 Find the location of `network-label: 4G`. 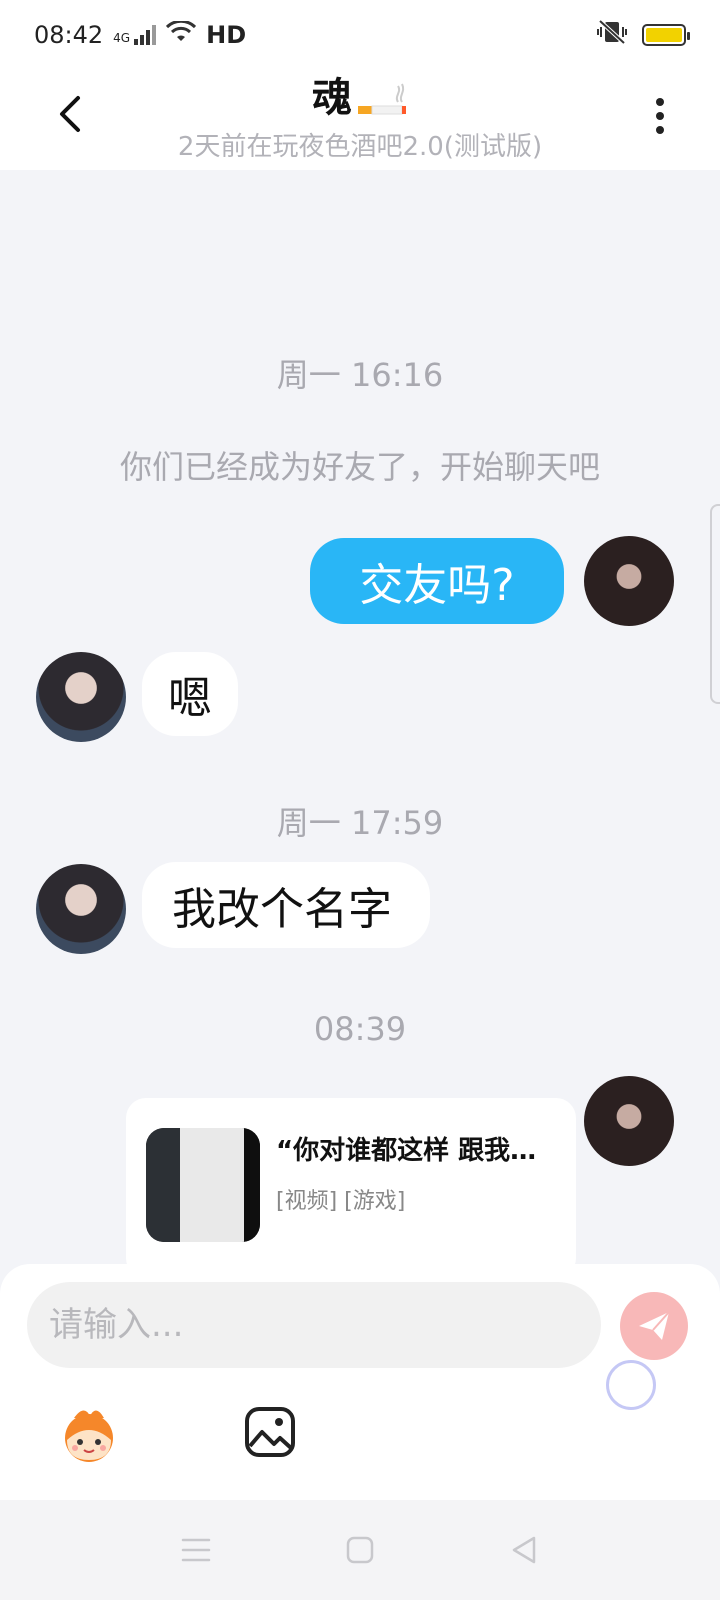

network-label: 4G is located at coordinates (122, 38).